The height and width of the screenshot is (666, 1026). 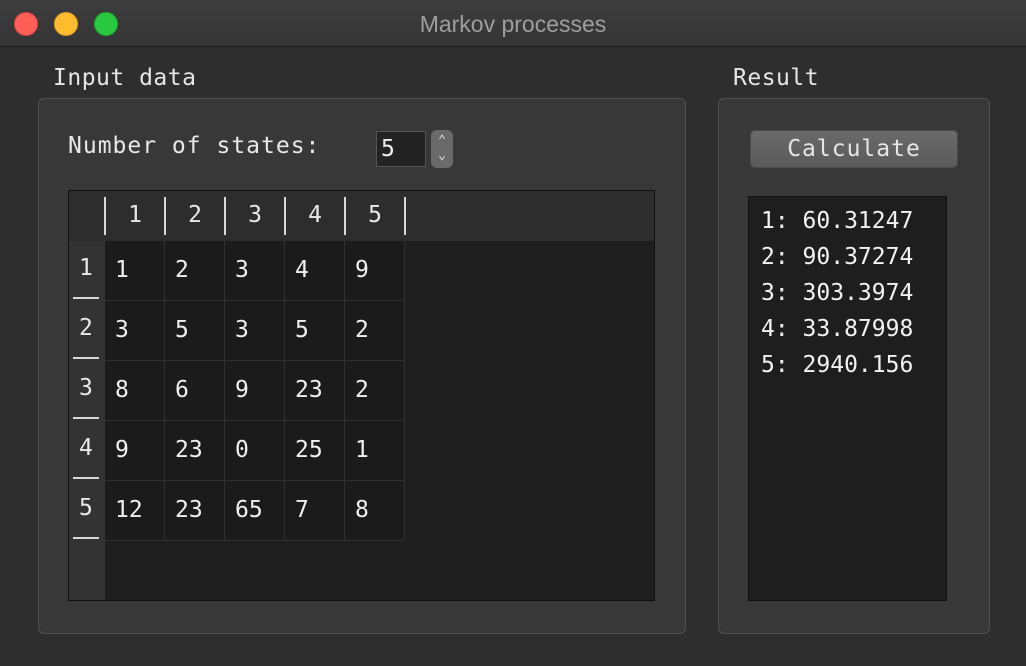 I want to click on row-header-label: 1, so click(x=86, y=268).